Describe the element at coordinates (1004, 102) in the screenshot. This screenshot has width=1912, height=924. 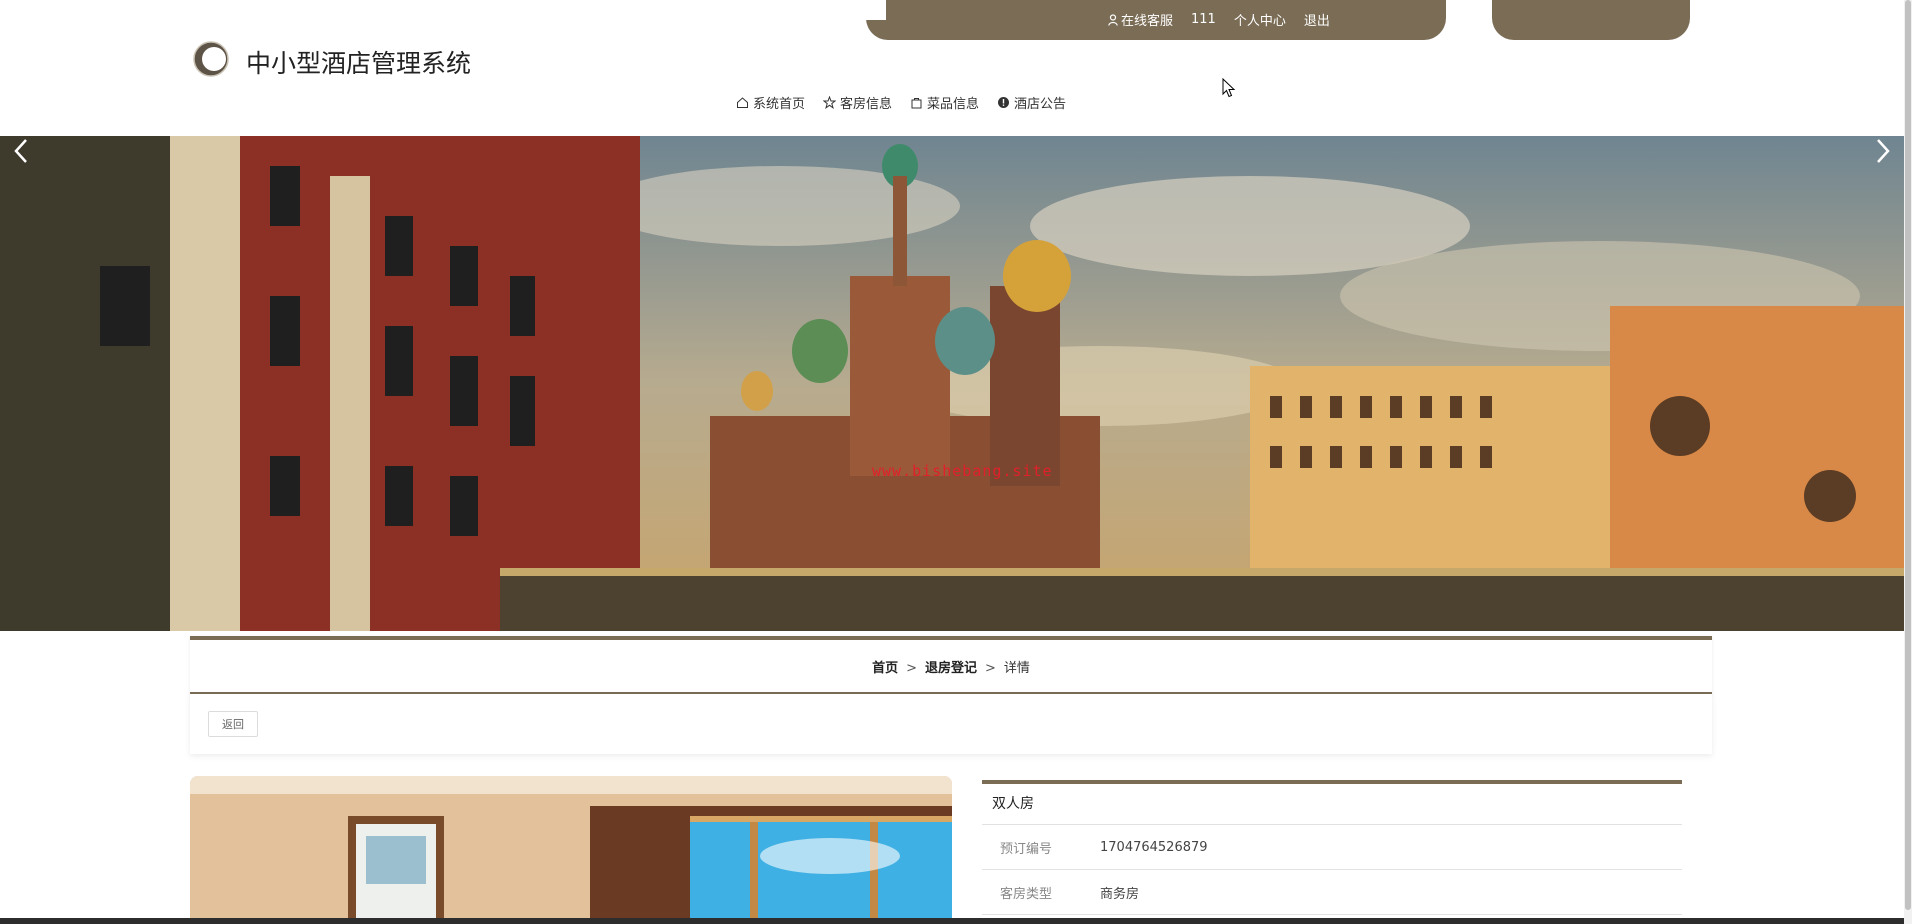
I see `info-icon` at that location.